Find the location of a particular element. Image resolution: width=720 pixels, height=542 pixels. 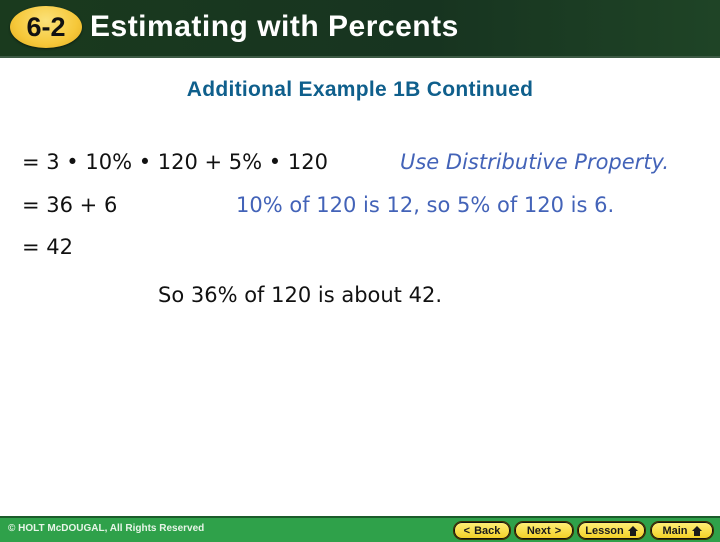

back-label: Back is located at coordinates (487, 530).